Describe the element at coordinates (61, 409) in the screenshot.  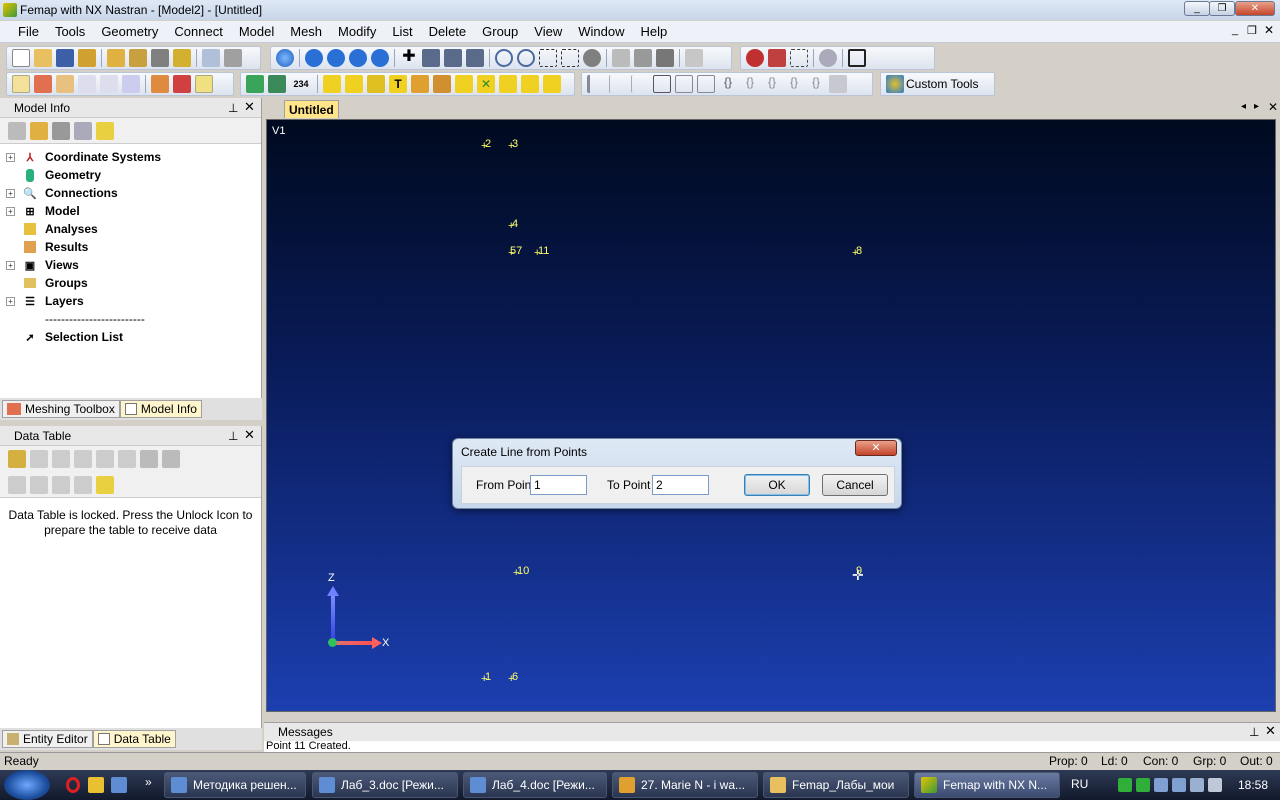
I see `tab-meshing-toolbox: Meshing Toolbox` at that location.